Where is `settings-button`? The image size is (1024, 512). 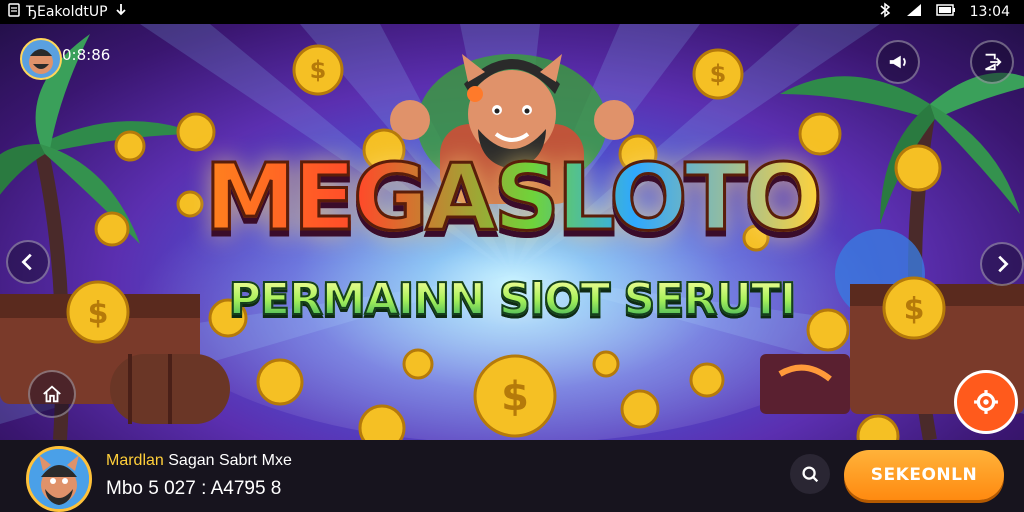
settings-button is located at coordinates (986, 402).